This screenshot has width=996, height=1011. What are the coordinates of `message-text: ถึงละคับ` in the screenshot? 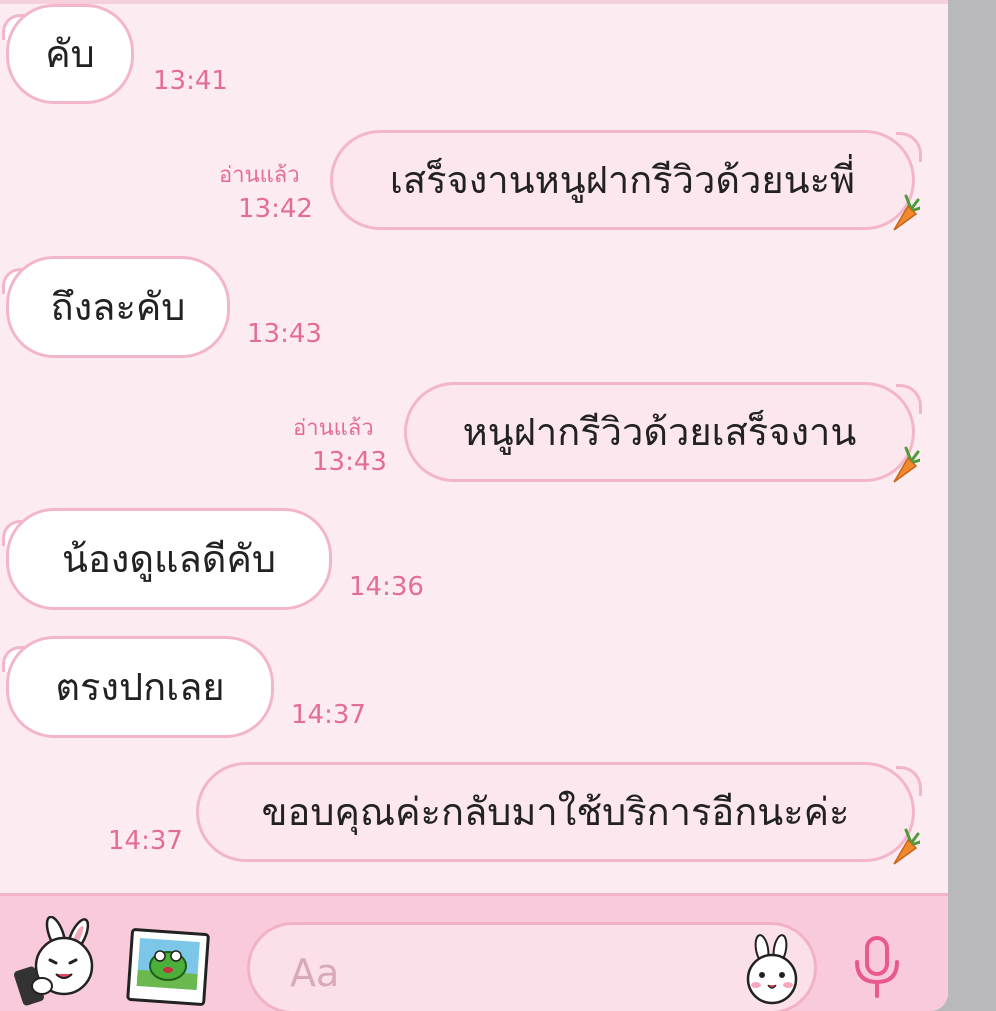 It's located at (118, 307).